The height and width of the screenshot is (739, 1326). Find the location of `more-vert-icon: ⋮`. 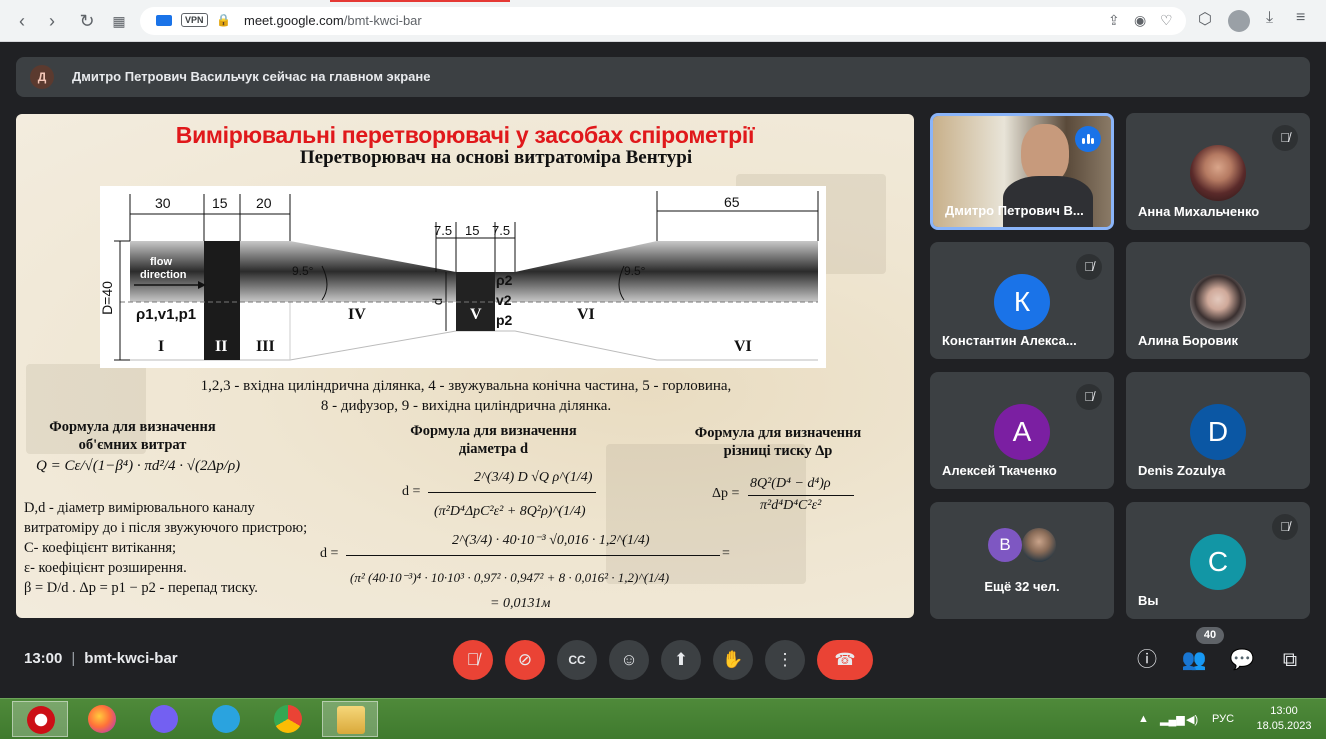

more-vert-icon: ⋮ is located at coordinates (785, 659).